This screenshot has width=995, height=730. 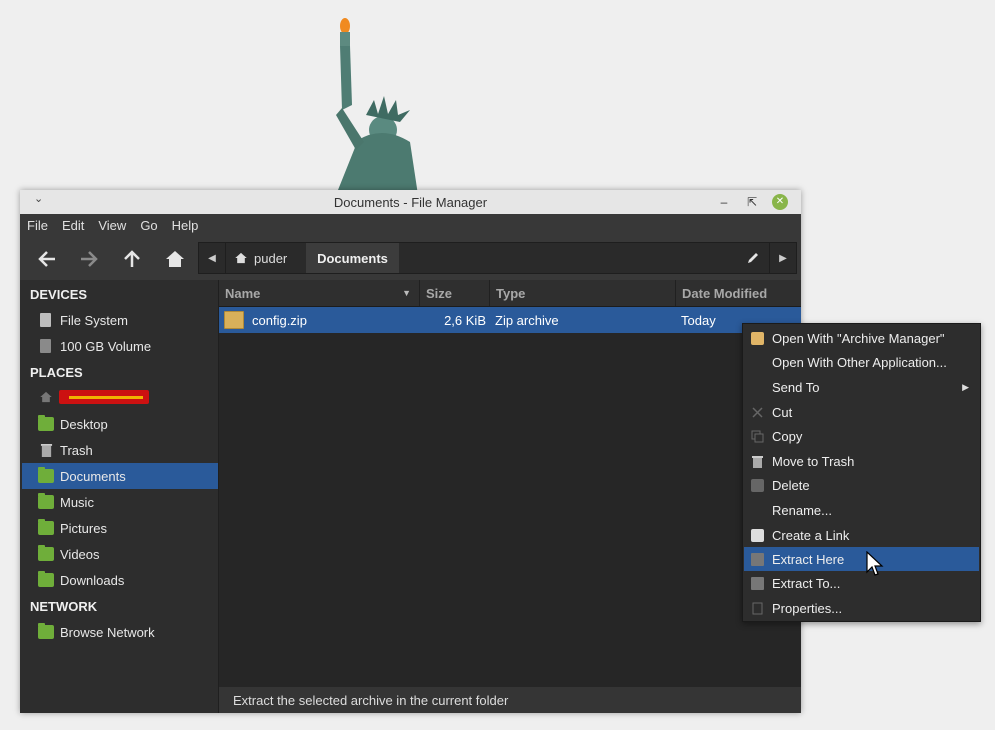 I want to click on menu-create-link: Create a Link, so click(x=861, y=535).